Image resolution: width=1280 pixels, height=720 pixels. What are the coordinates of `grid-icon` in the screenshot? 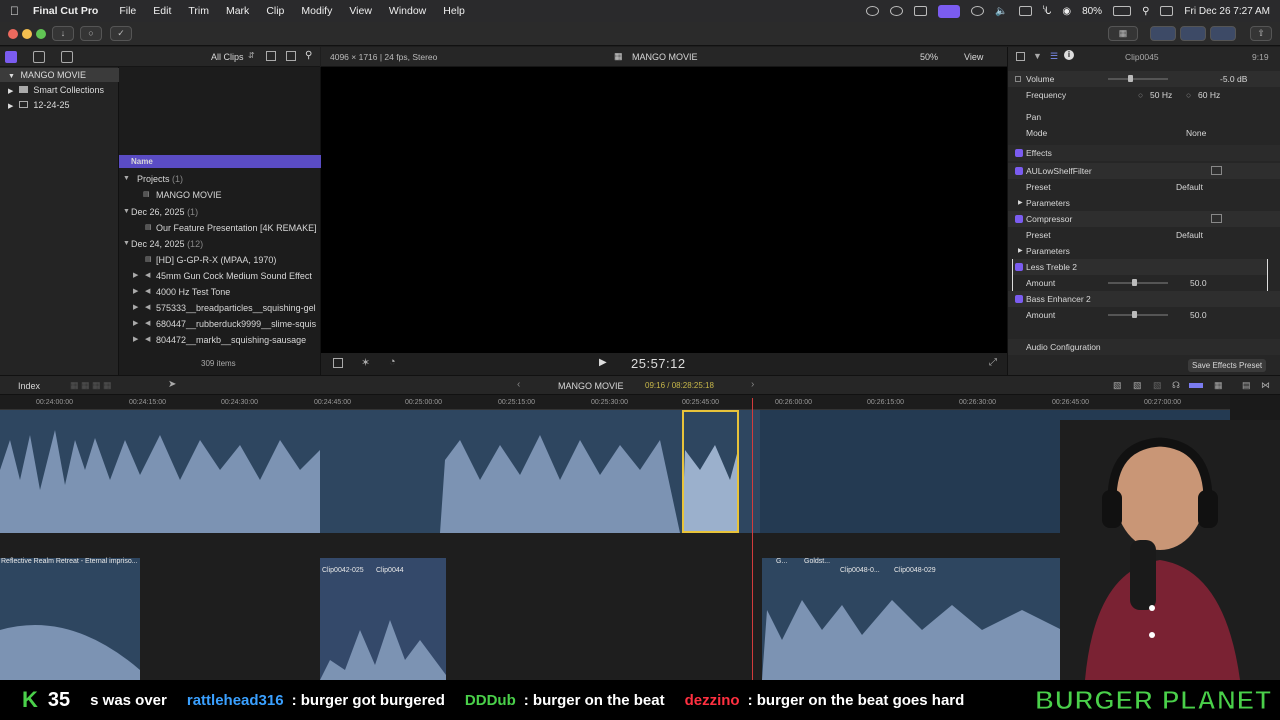 It's located at (897, 11).